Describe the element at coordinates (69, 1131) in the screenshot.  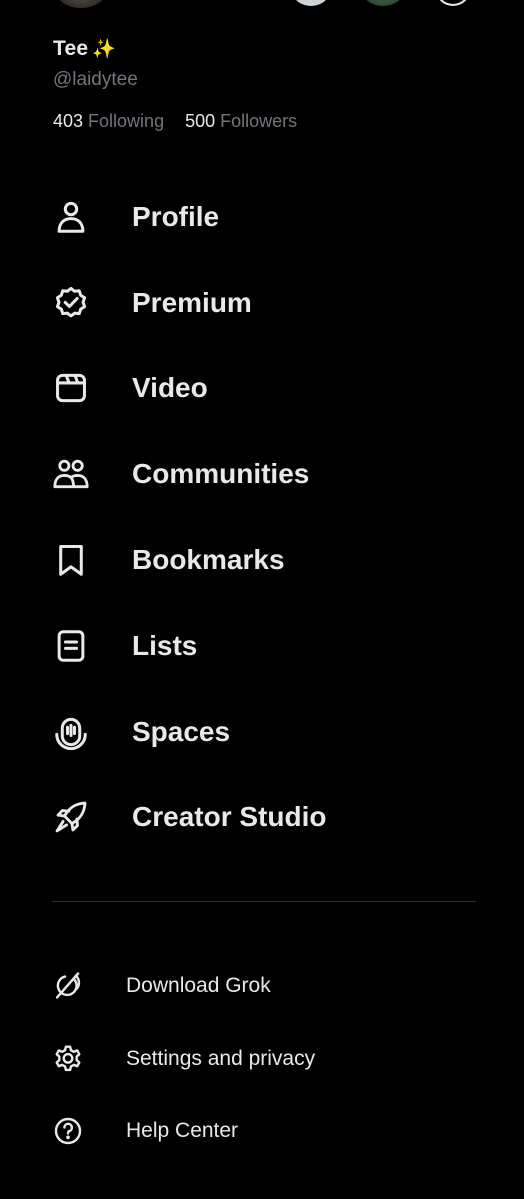
I see `help-circle-icon` at that location.